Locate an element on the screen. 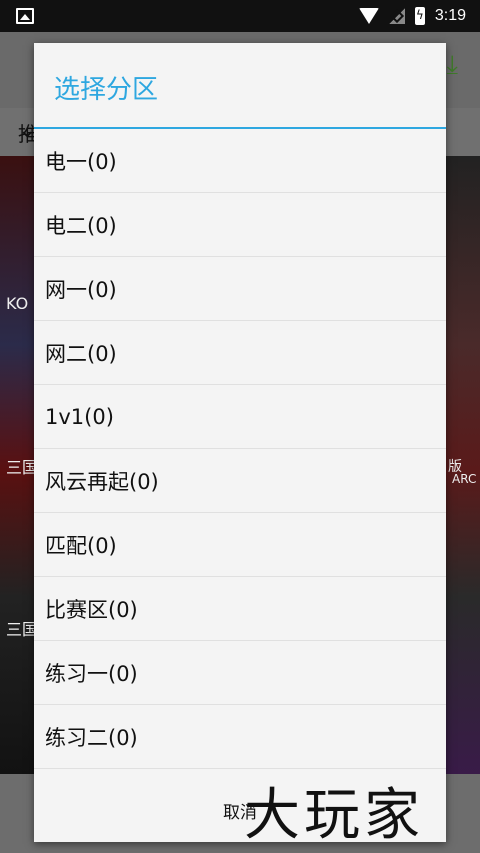  zone-item: 比赛区(0) is located at coordinates (240, 609).